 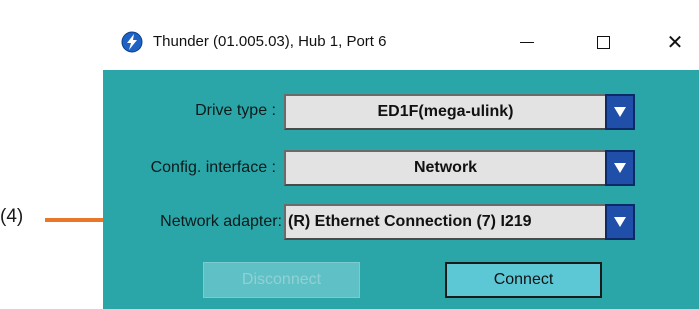 I want to click on maximize-button, so click(x=603, y=42).